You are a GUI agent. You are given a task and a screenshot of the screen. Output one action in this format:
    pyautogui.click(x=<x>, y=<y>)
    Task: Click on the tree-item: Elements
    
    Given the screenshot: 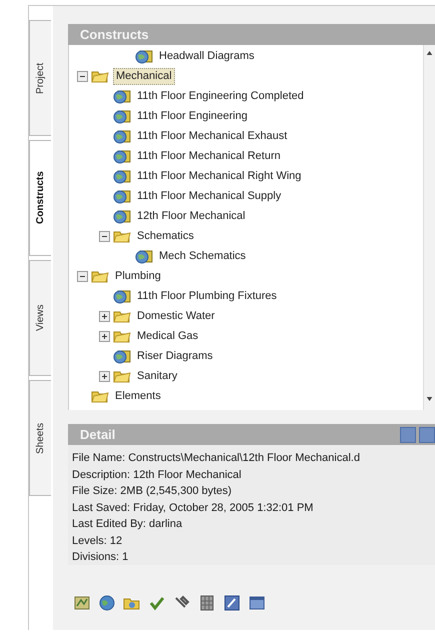 What is the action you would take?
    pyautogui.click(x=138, y=396)
    